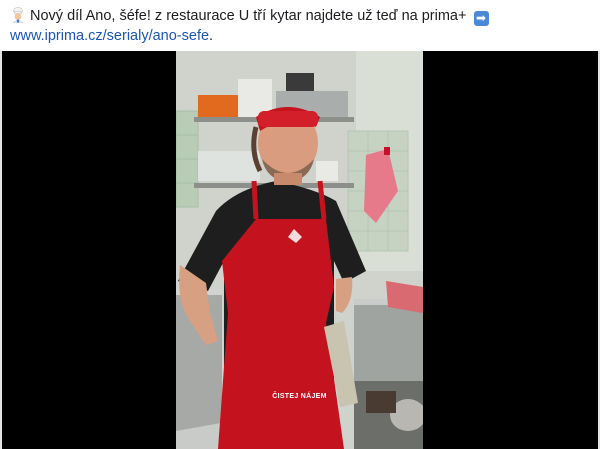 This screenshot has height=449, width=600. I want to click on chef-emoji-icon, so click(18, 15).